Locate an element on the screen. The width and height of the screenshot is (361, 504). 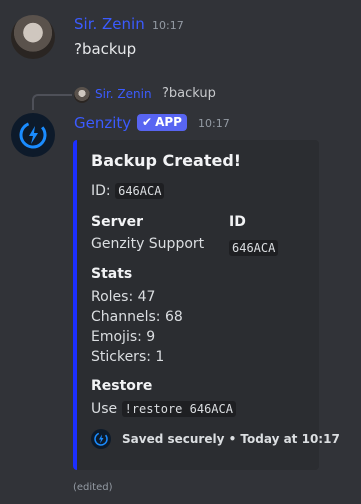
app-badge: ✔ APP is located at coordinates (162, 122).